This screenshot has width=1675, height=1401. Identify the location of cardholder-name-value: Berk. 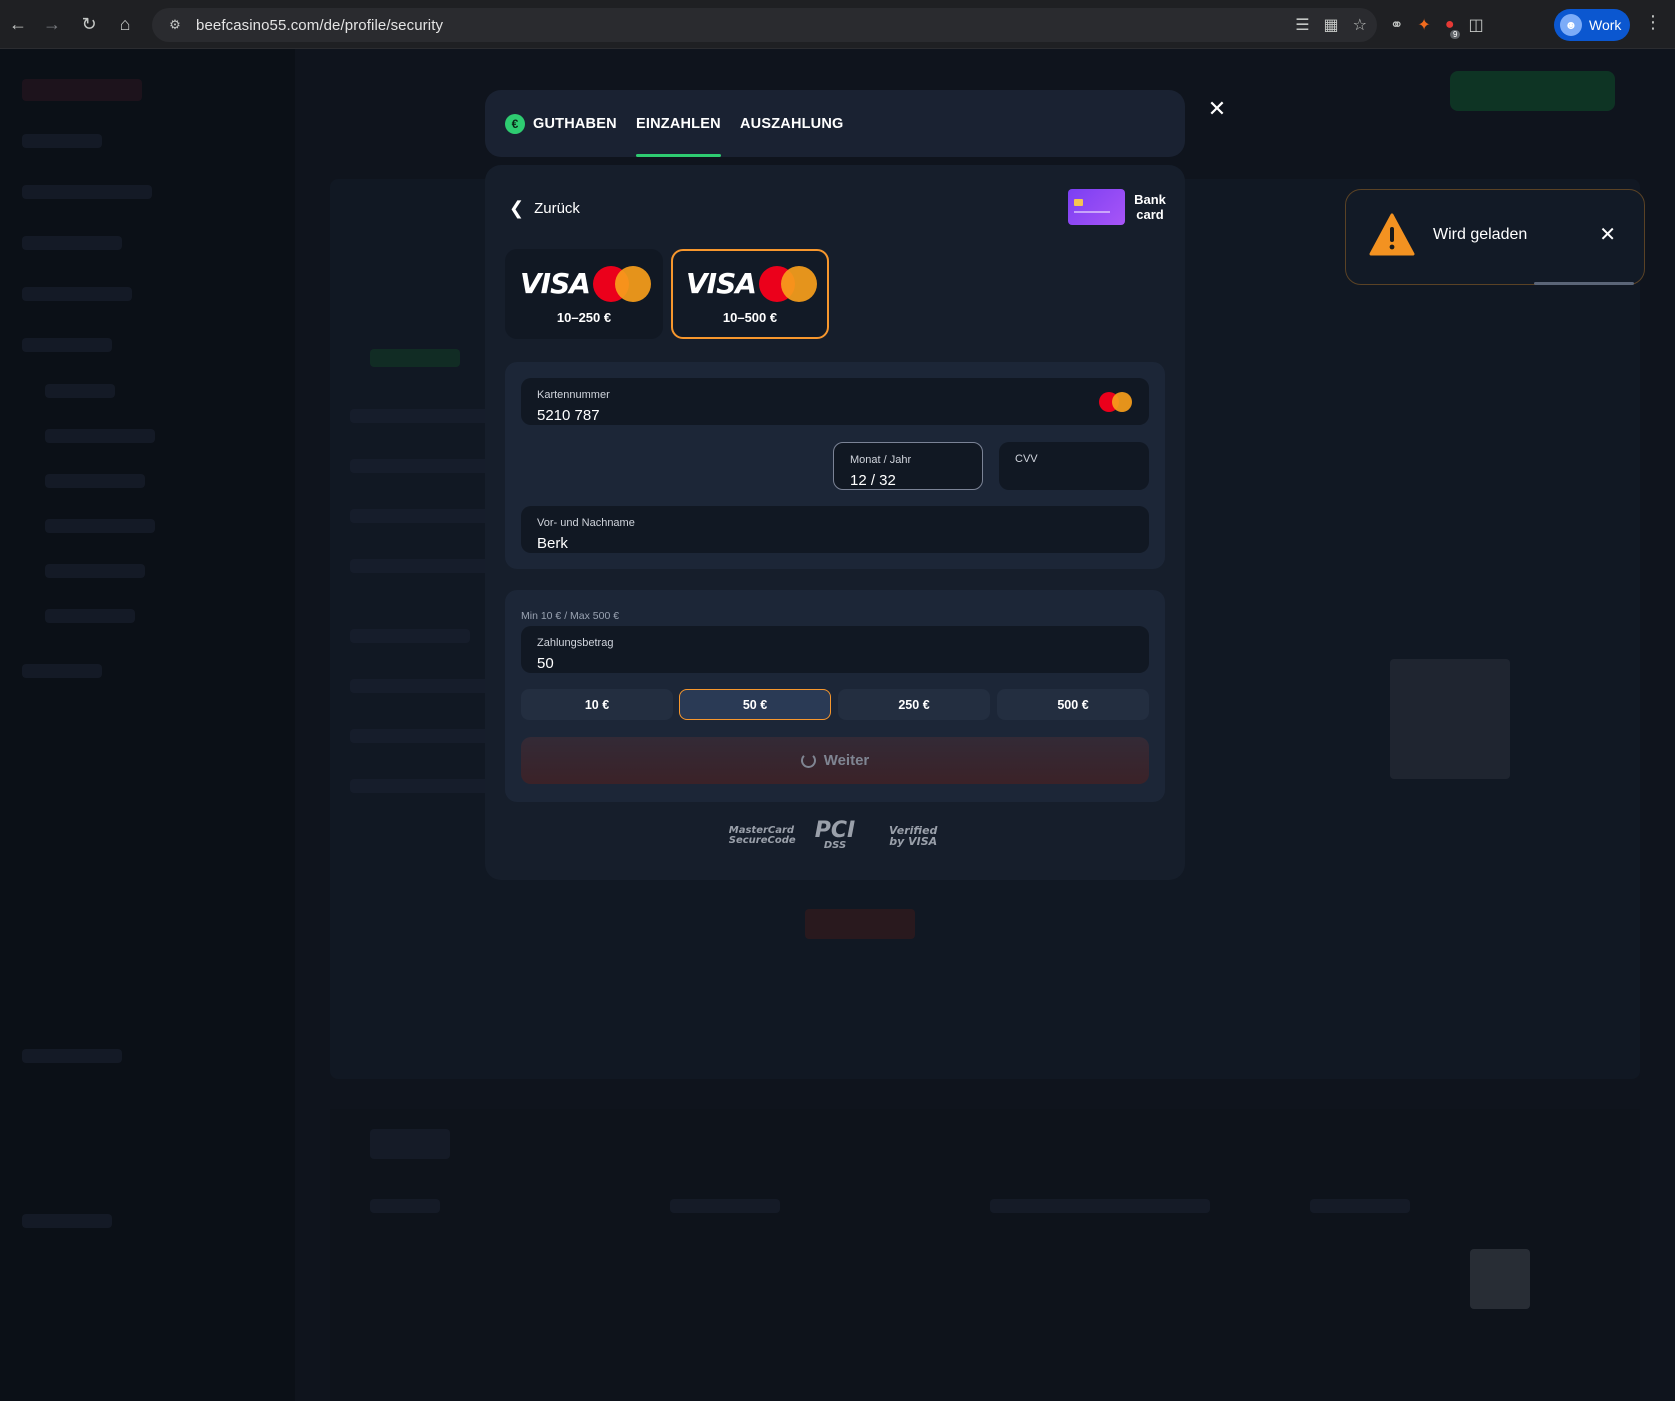
(552, 543).